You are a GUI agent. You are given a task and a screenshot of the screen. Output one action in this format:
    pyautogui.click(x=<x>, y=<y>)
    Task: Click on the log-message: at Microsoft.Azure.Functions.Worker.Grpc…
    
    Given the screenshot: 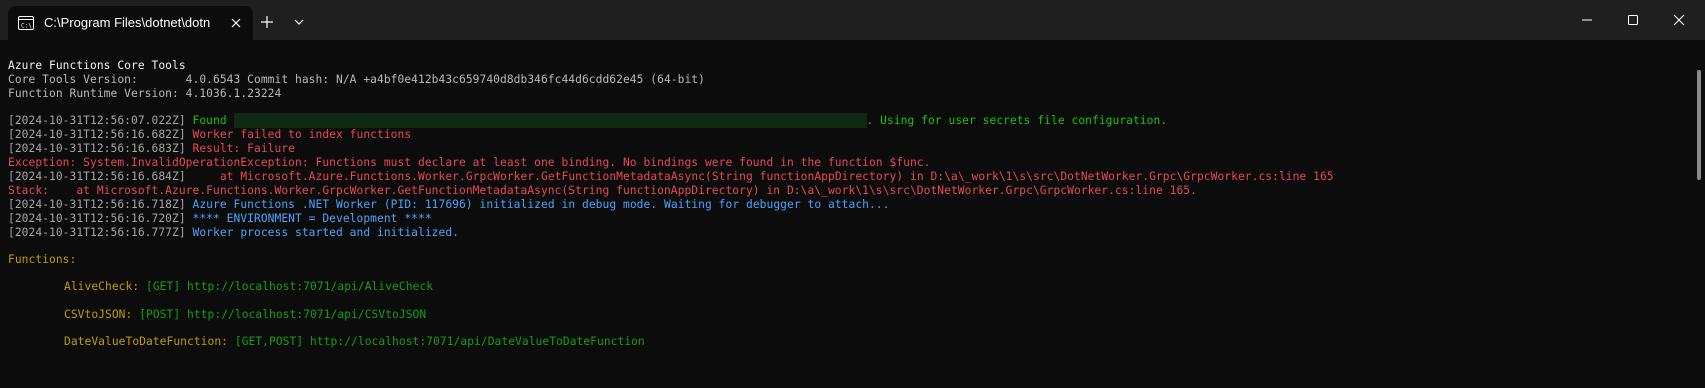 What is the action you would take?
    pyautogui.click(x=763, y=176)
    